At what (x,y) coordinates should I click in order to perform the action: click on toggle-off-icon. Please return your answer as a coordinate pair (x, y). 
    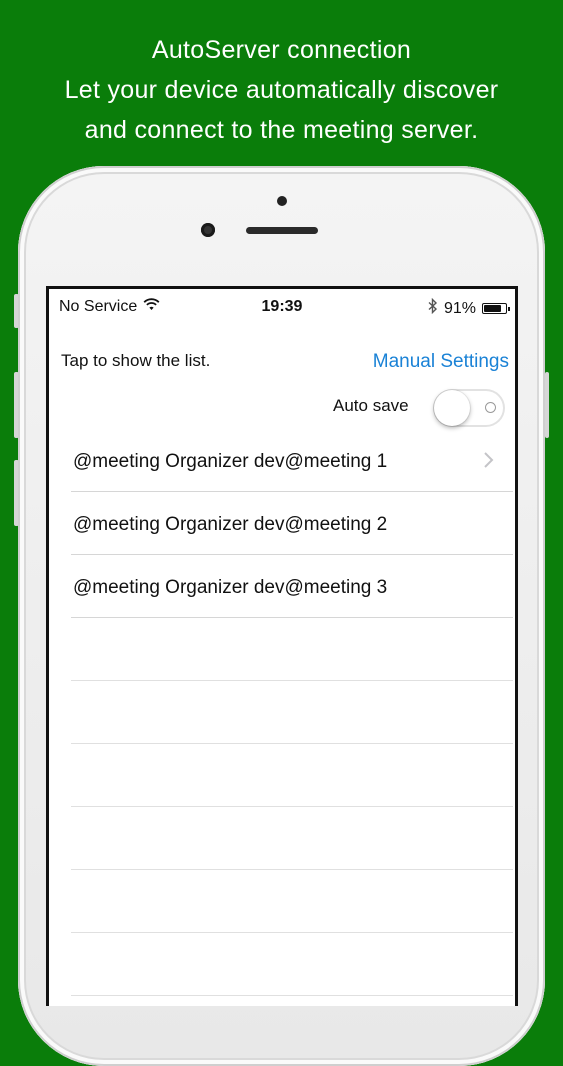
    Looking at the image, I should click on (490, 407).